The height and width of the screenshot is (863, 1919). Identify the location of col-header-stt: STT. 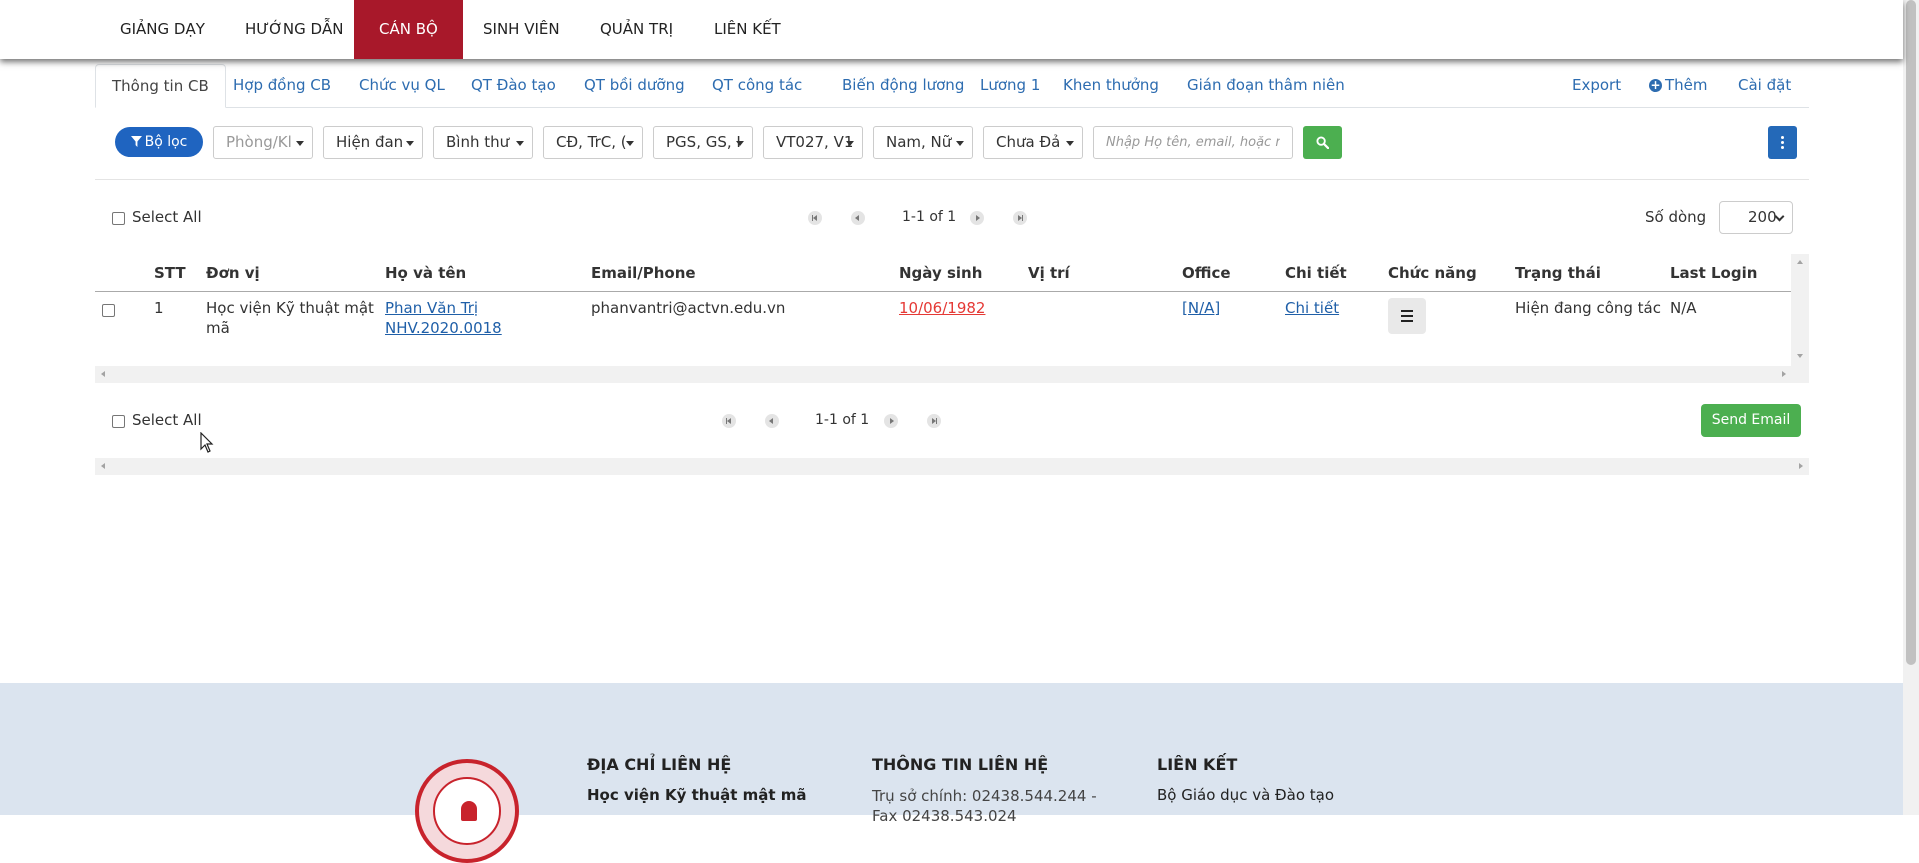
(170, 273).